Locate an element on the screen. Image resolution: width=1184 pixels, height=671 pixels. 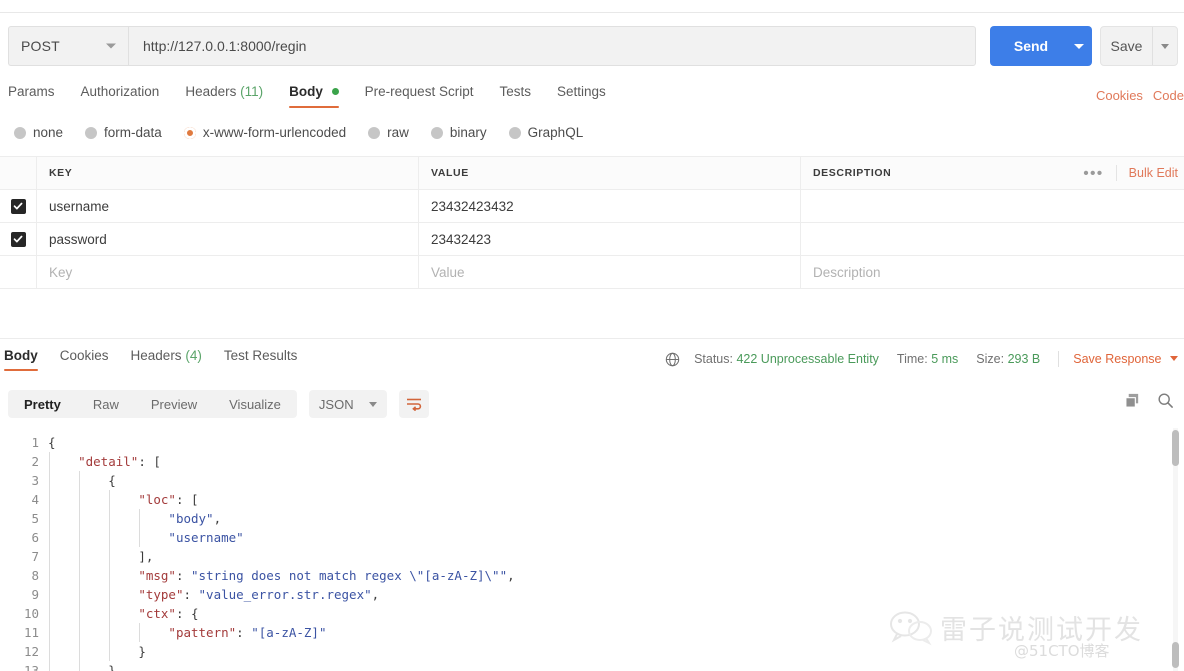
body-type-graphql: GraphQL is located at coordinates (545, 132).